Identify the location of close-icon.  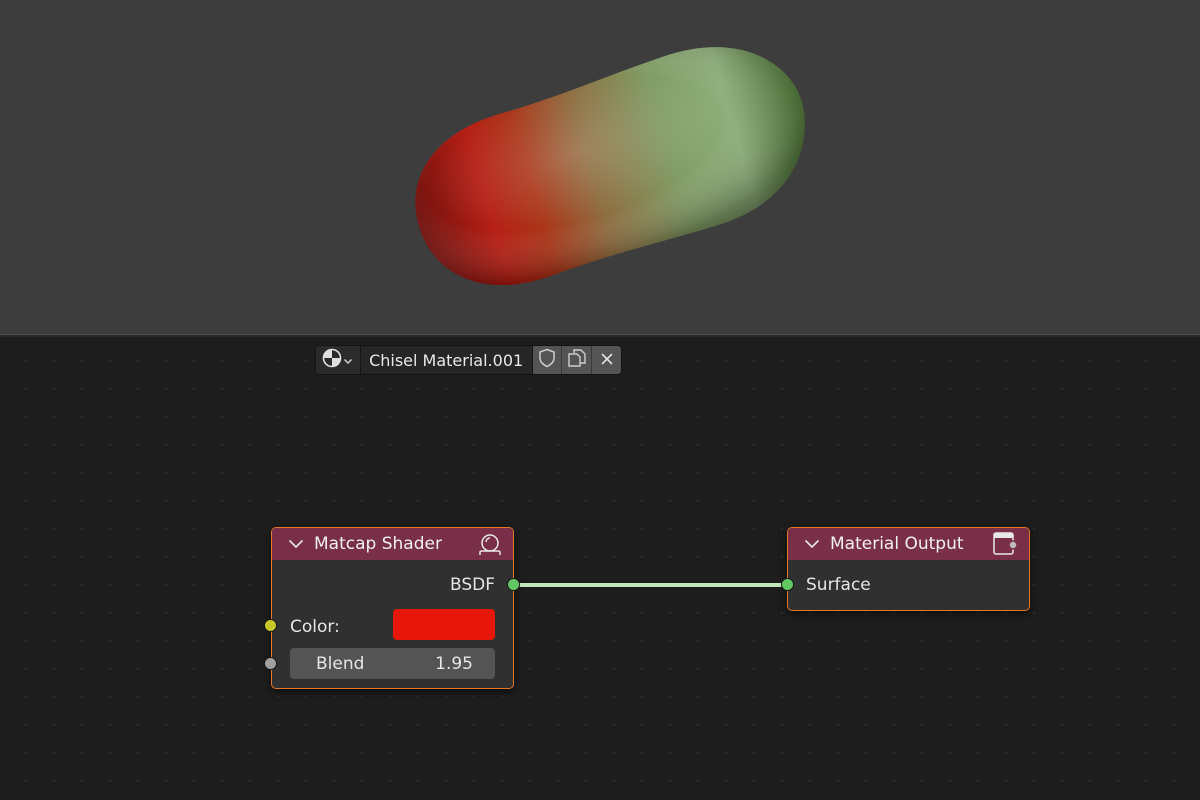
(607, 360).